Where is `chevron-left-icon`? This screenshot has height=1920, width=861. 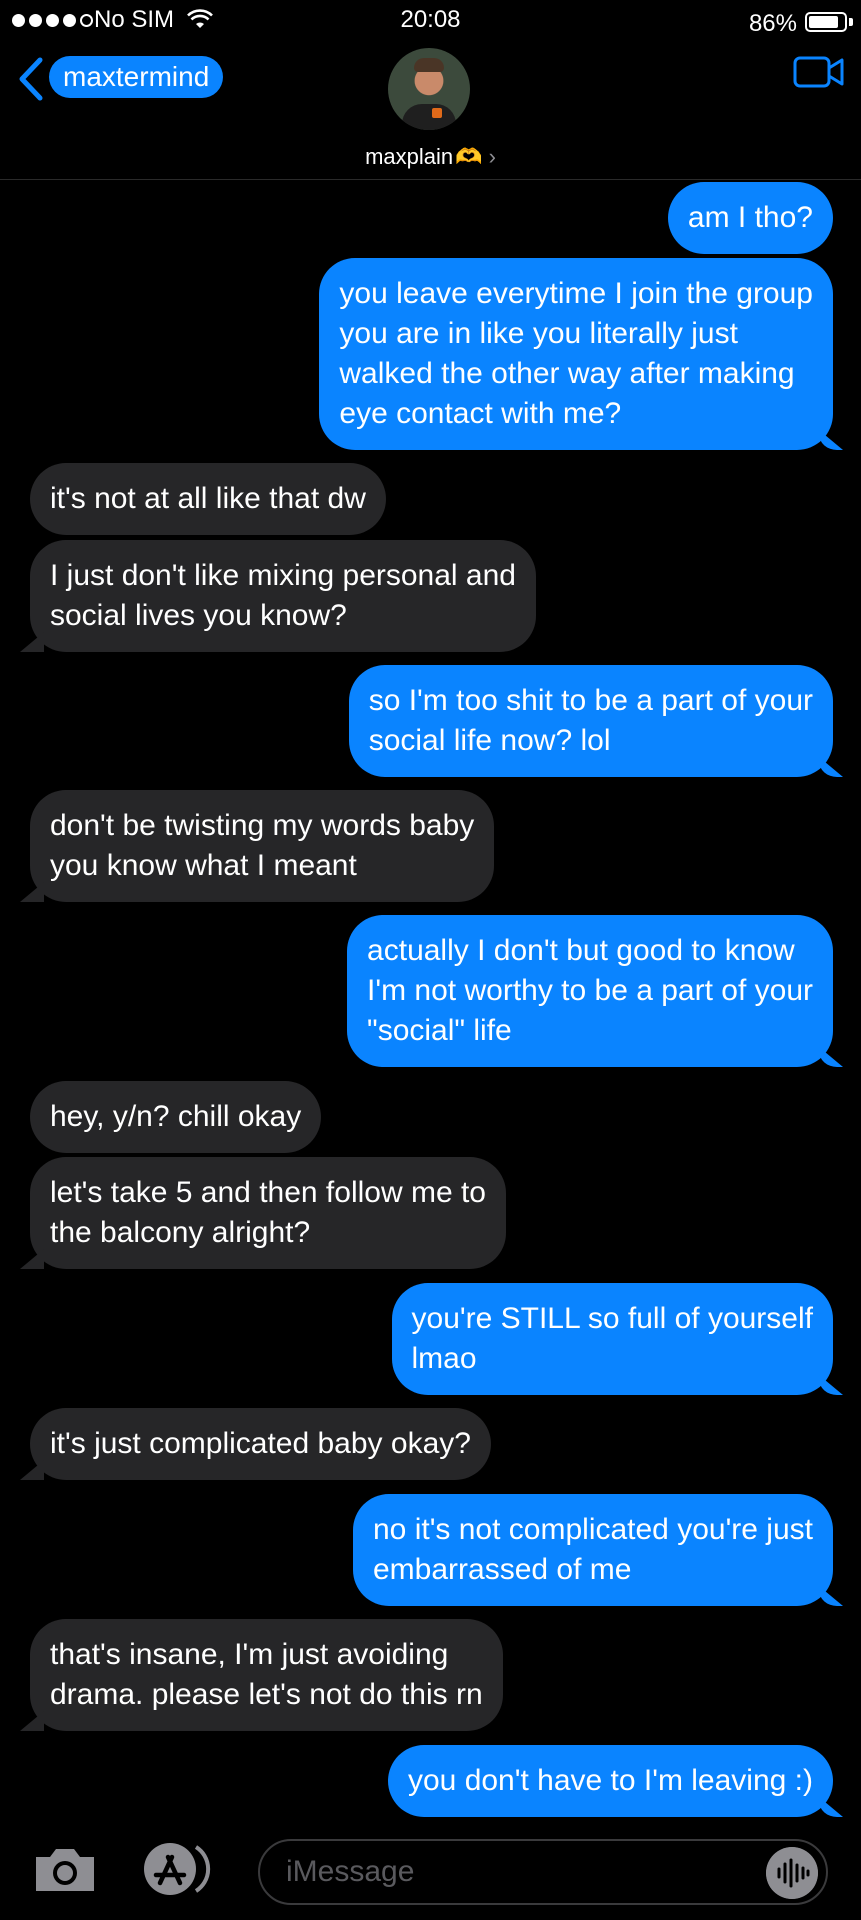 chevron-left-icon is located at coordinates (31, 79).